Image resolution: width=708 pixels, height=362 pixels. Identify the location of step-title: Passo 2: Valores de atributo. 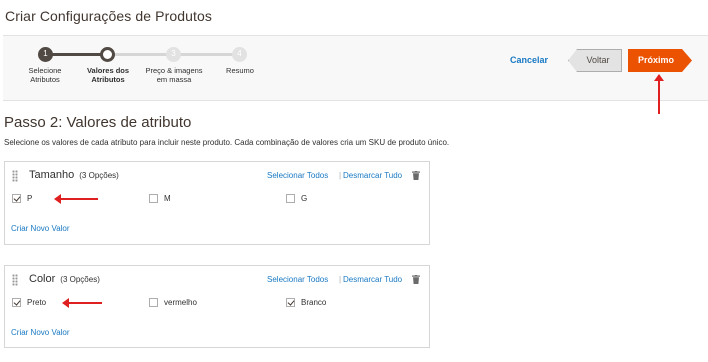
(98, 122).